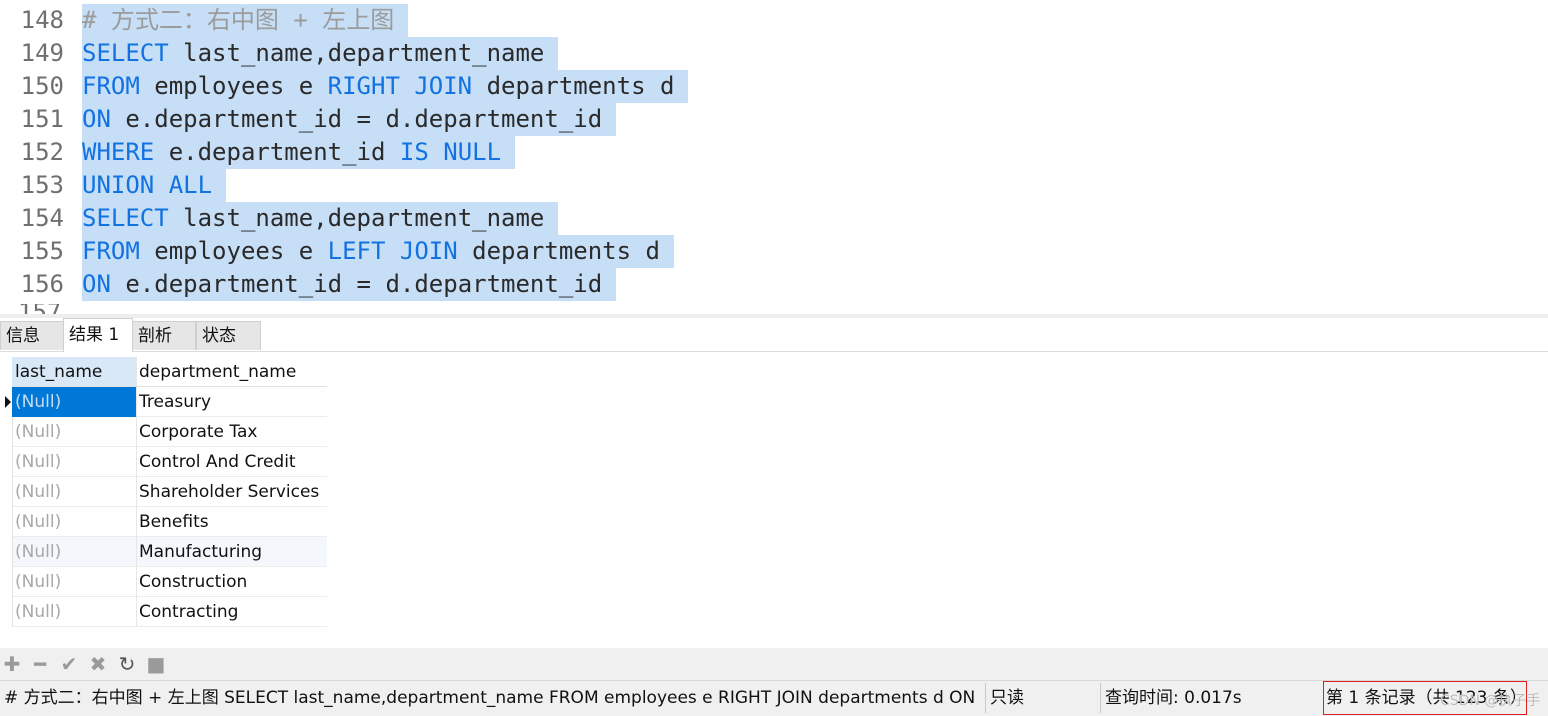 Image resolution: width=1548 pixels, height=716 pixels. What do you see at coordinates (774, 664) in the screenshot?
I see `grid-toolbar: ✚ ━ ✔ ✖ ↻ ■` at bounding box center [774, 664].